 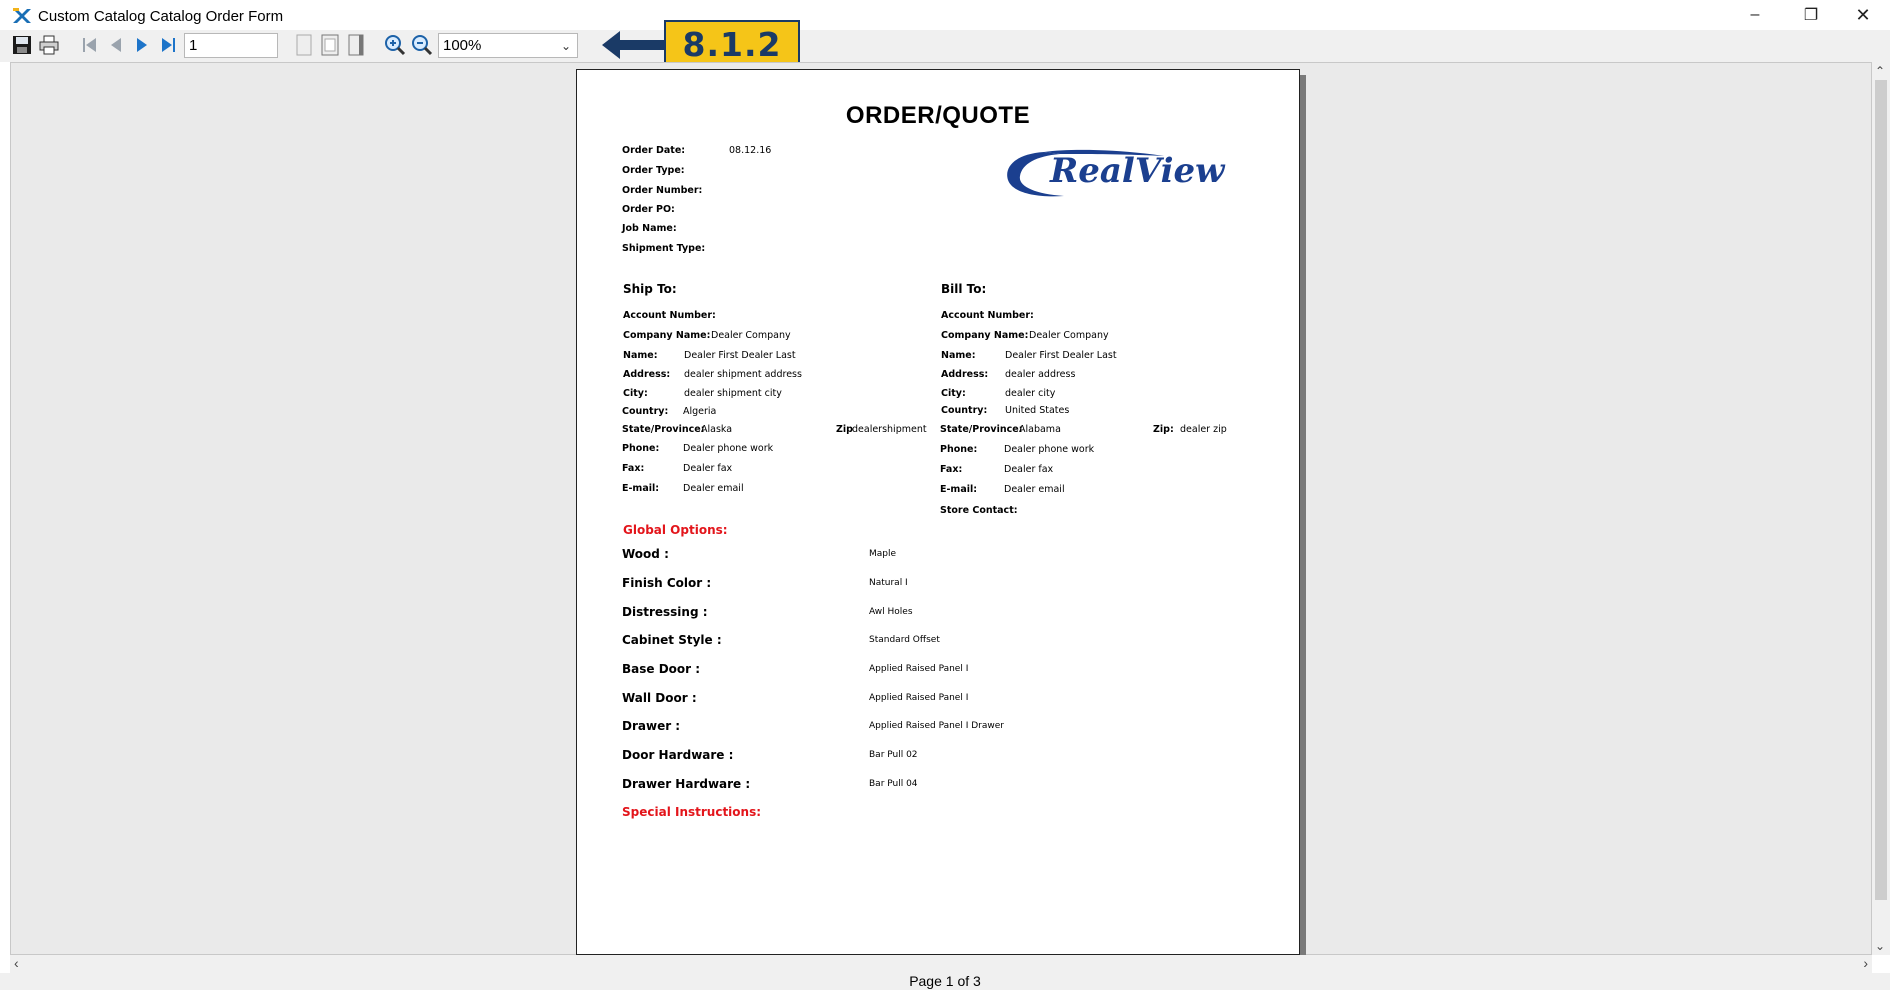 I want to click on special-instructions-heading: Special Instructions:, so click(x=692, y=812).